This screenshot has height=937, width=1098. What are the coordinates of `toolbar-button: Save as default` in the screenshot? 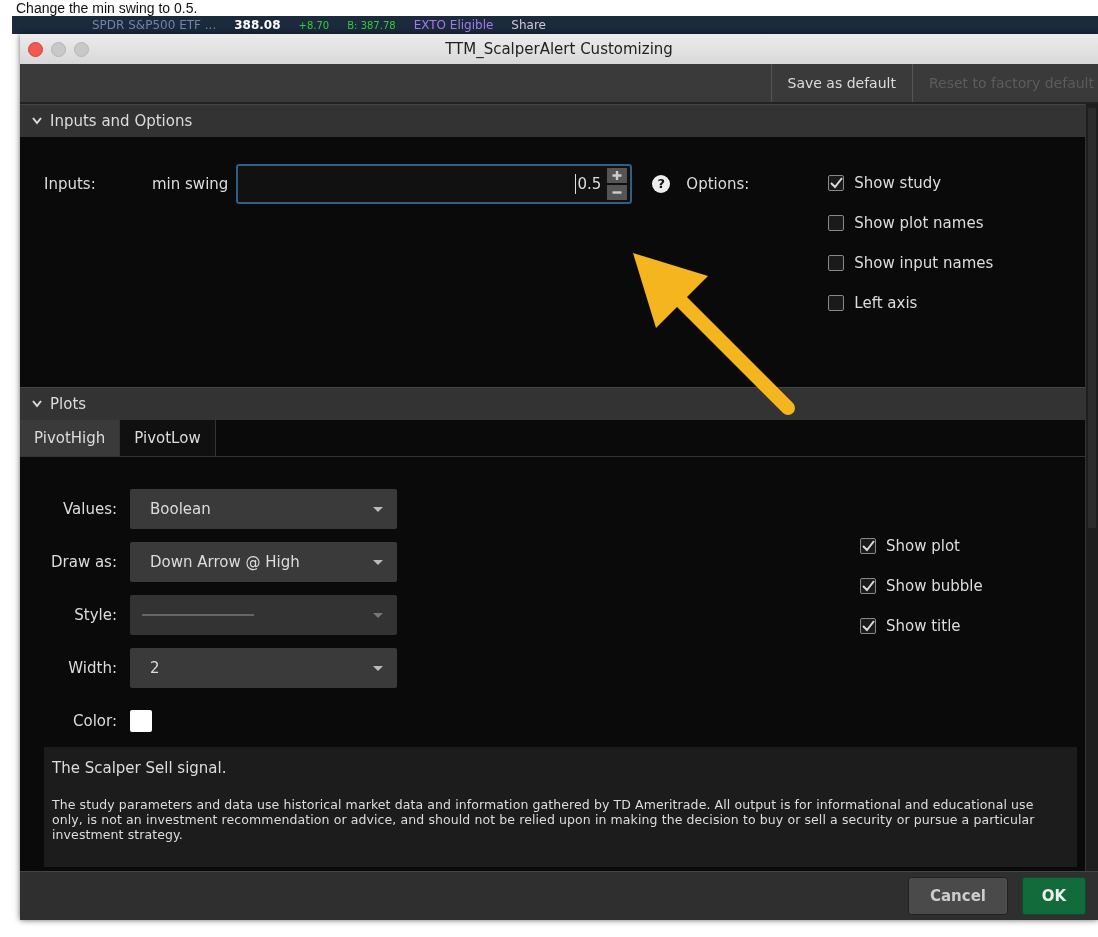 It's located at (841, 83).